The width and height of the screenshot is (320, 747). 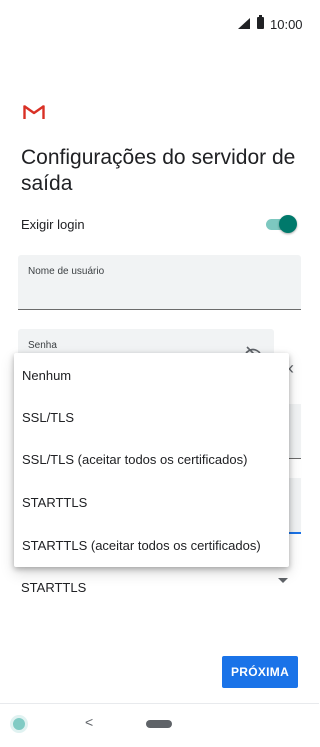 What do you see at coordinates (151, 546) in the screenshot?
I see `menu-item-starttls-all-certs: STARTTLS (aceitar todos os certificados)` at bounding box center [151, 546].